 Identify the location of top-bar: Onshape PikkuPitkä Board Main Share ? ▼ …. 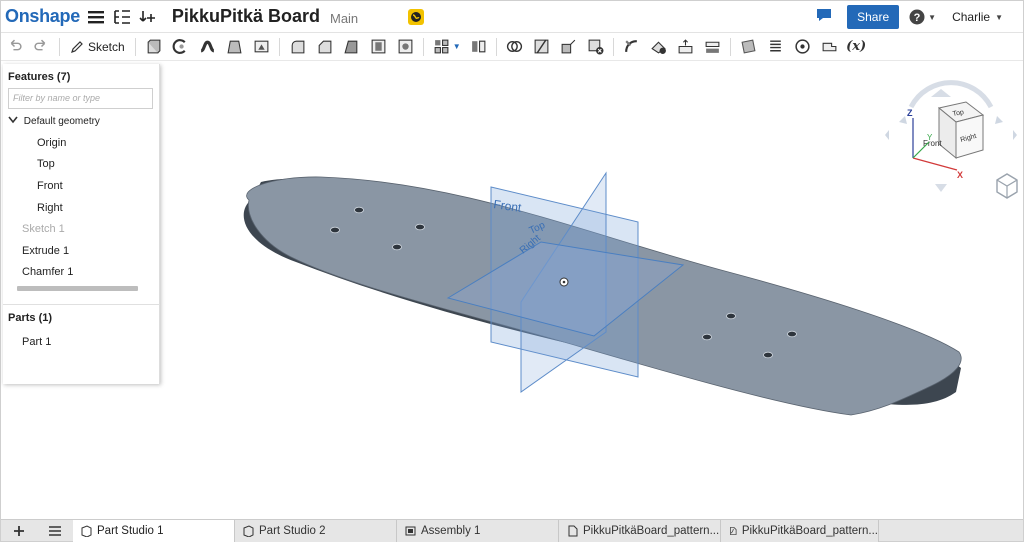
(512, 17).